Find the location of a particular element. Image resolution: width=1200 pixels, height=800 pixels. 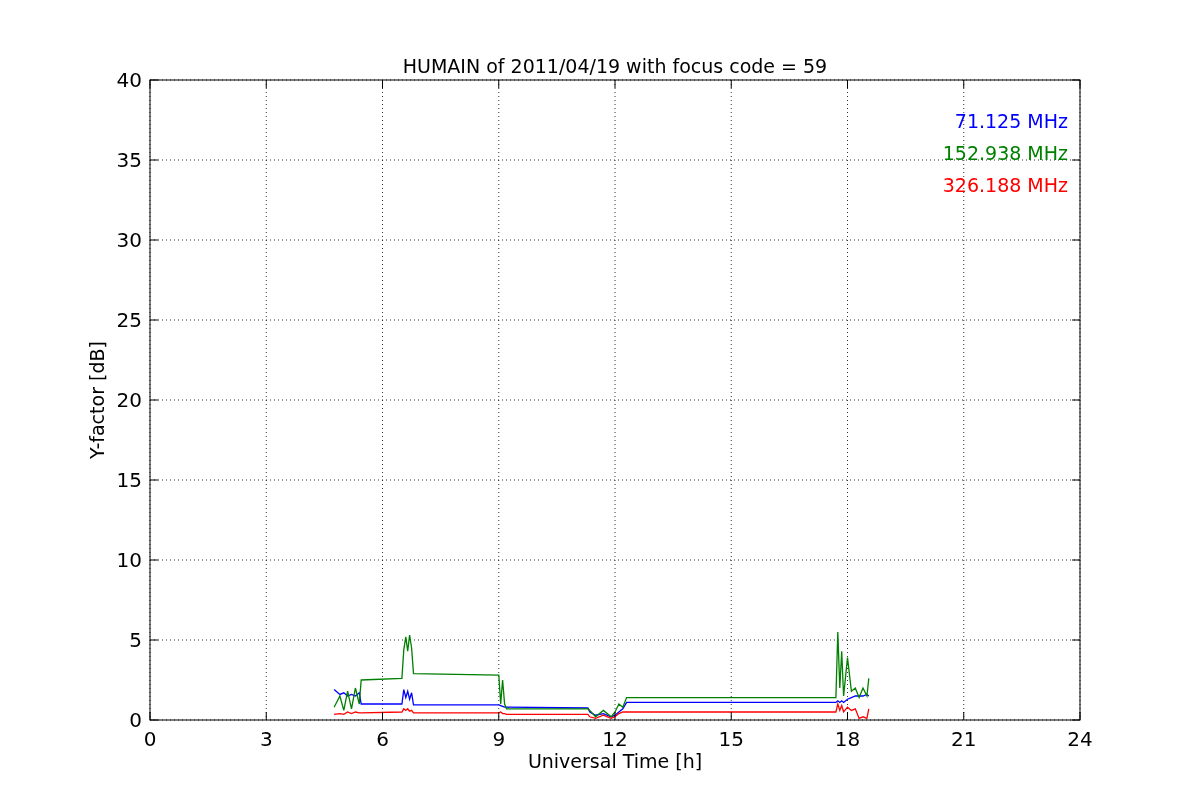

x-tick-label: 6 is located at coordinates (382, 739).